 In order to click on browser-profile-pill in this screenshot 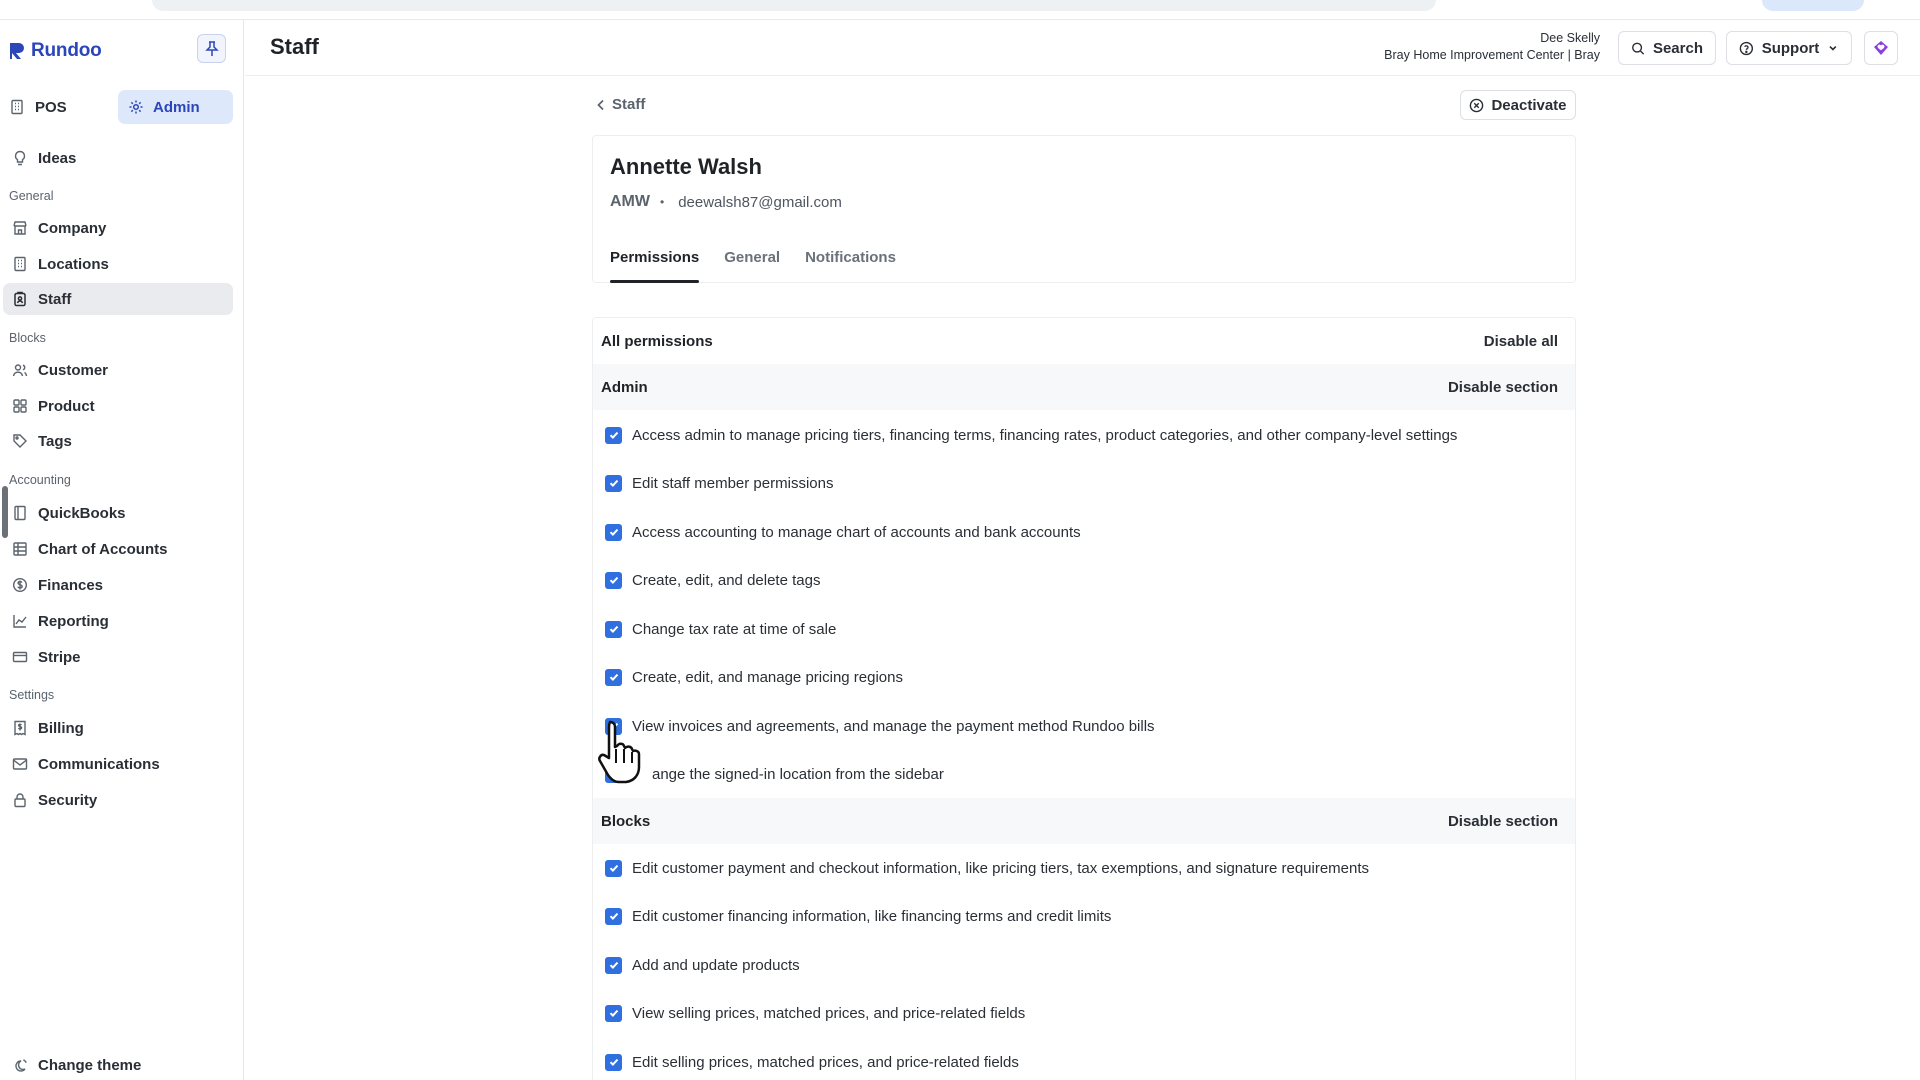, I will do `click(1813, 5)`.